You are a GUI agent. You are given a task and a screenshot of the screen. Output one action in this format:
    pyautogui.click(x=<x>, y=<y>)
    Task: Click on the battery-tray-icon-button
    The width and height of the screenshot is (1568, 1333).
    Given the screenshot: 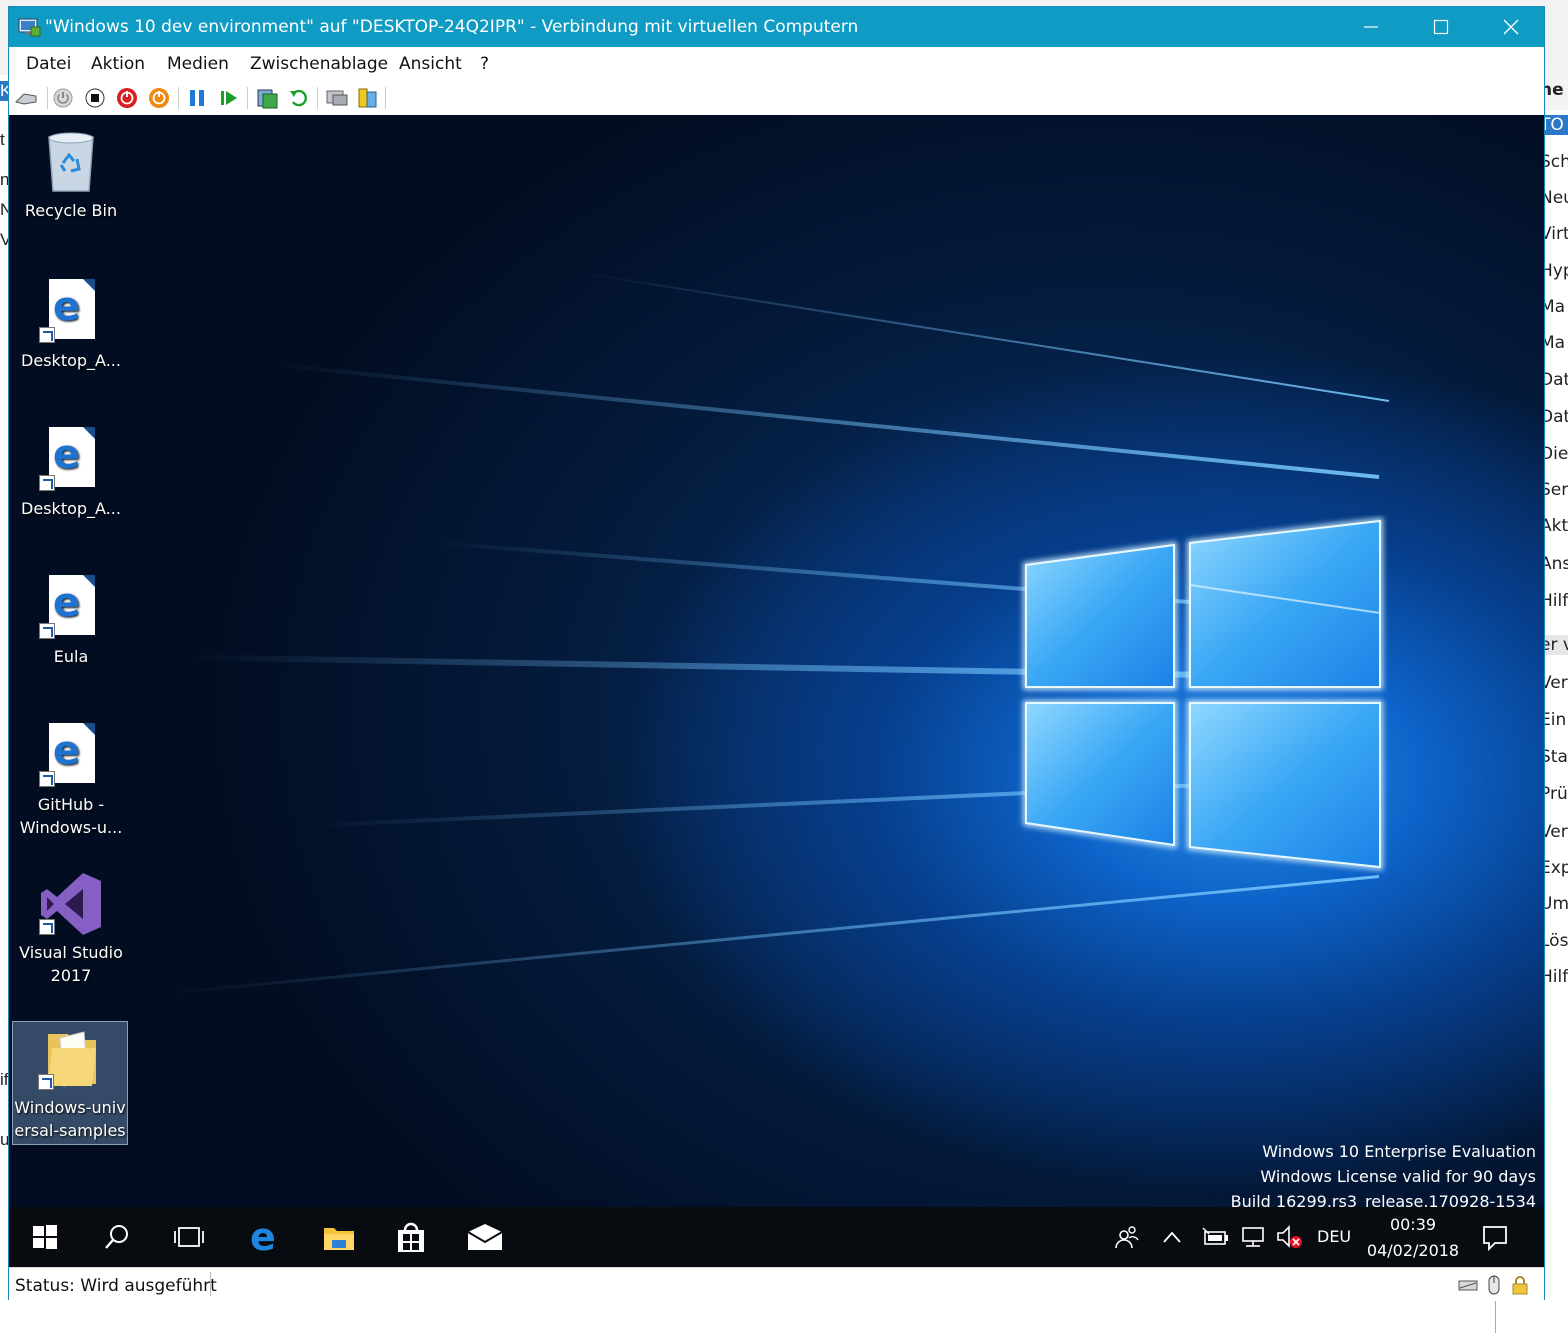 What is the action you would take?
    pyautogui.click(x=1216, y=1237)
    